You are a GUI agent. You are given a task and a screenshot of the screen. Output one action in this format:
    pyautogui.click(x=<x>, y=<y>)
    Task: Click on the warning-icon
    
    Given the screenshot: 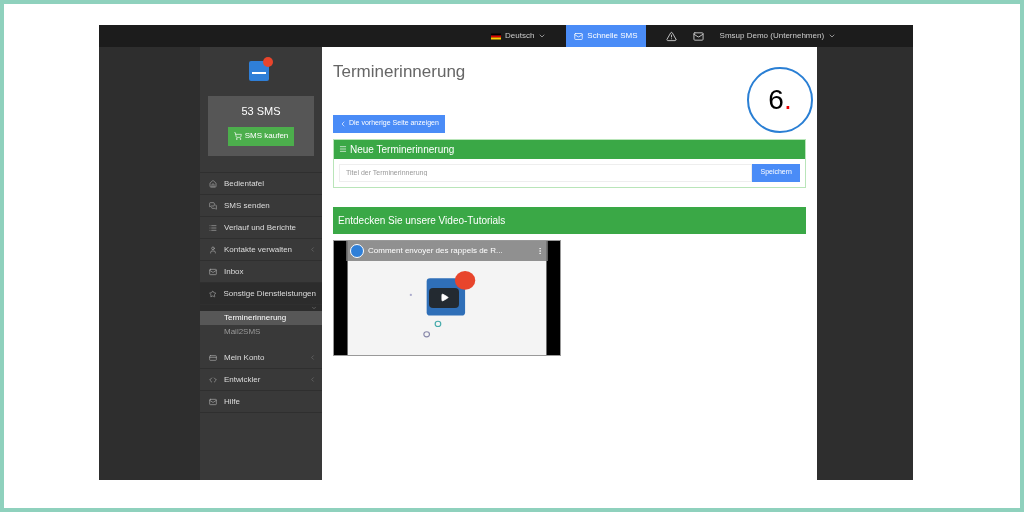 What is the action you would take?
    pyautogui.click(x=671, y=36)
    